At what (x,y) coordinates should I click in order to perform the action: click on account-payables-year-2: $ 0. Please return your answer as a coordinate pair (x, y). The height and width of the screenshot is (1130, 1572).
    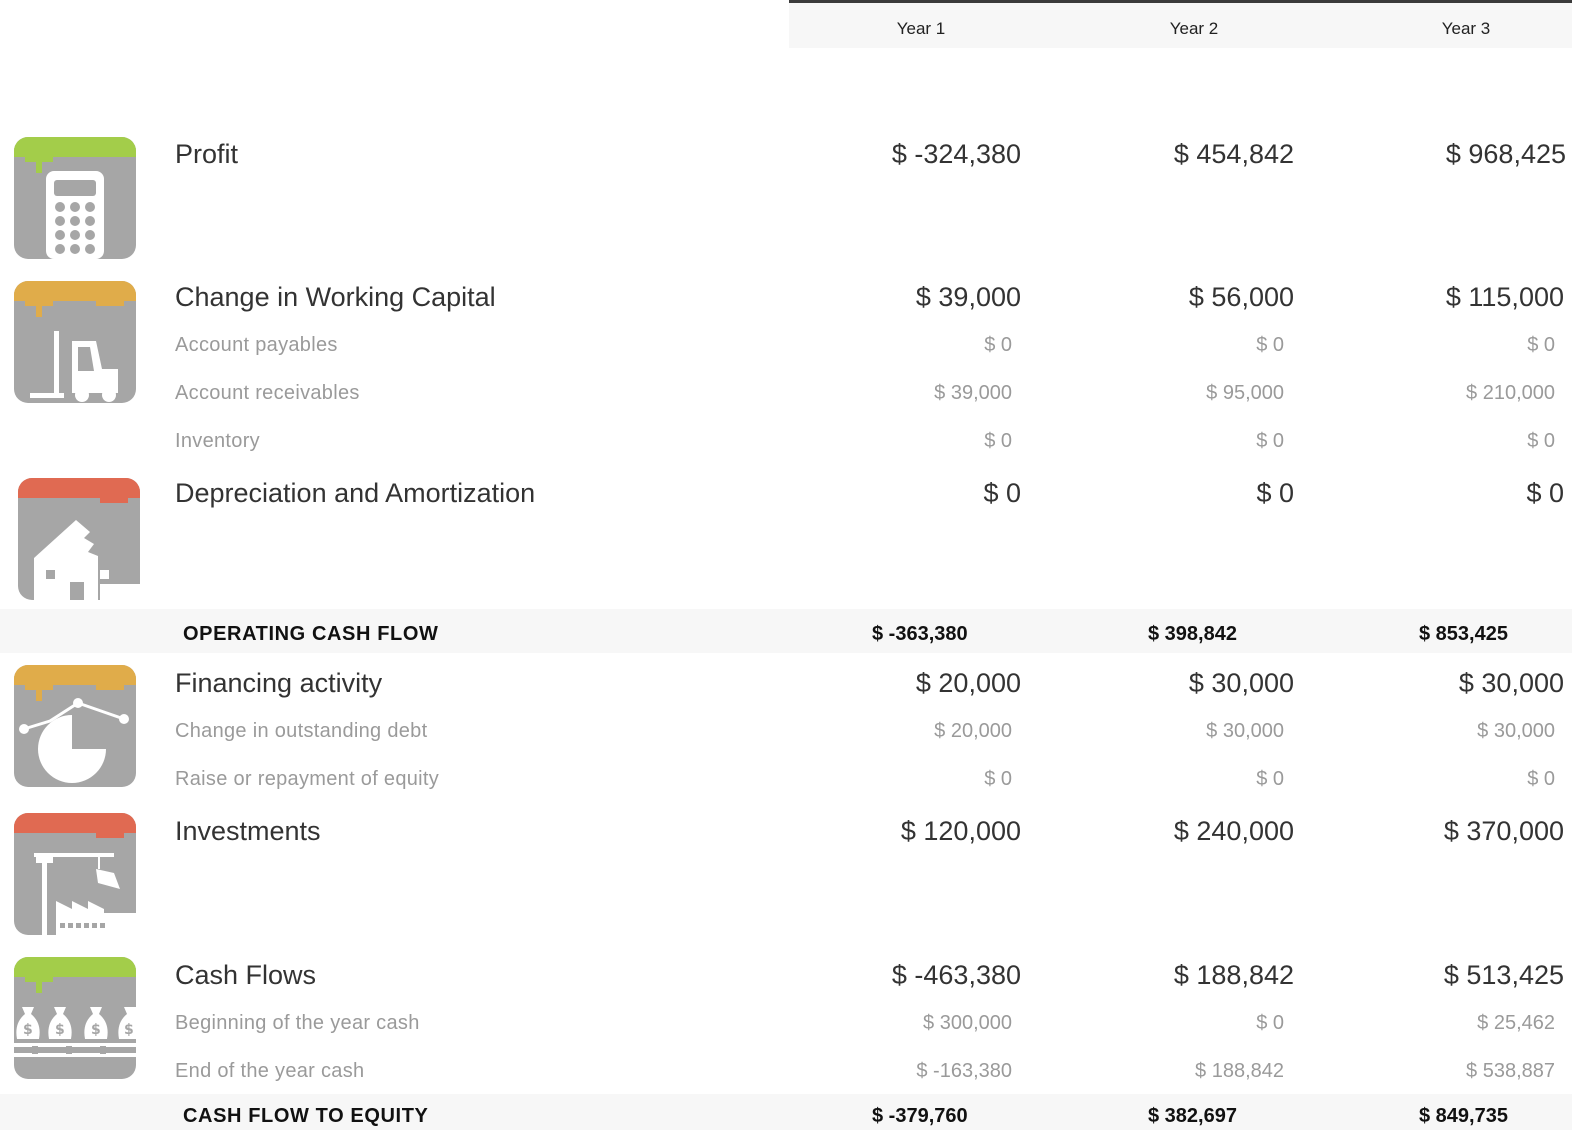
    Looking at the image, I should click on (1270, 345).